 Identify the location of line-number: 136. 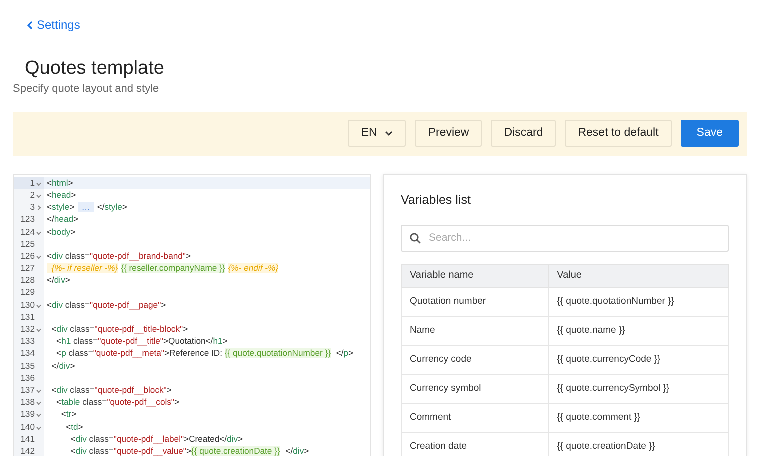
(27, 378).